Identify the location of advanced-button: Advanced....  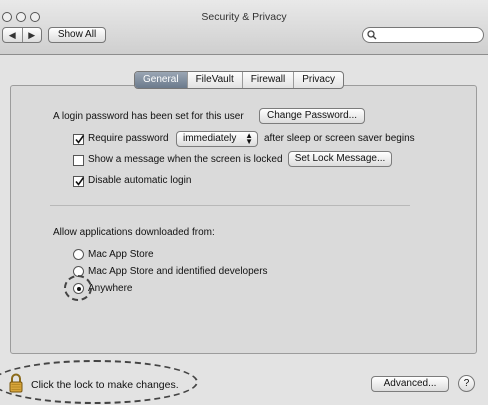
(410, 384).